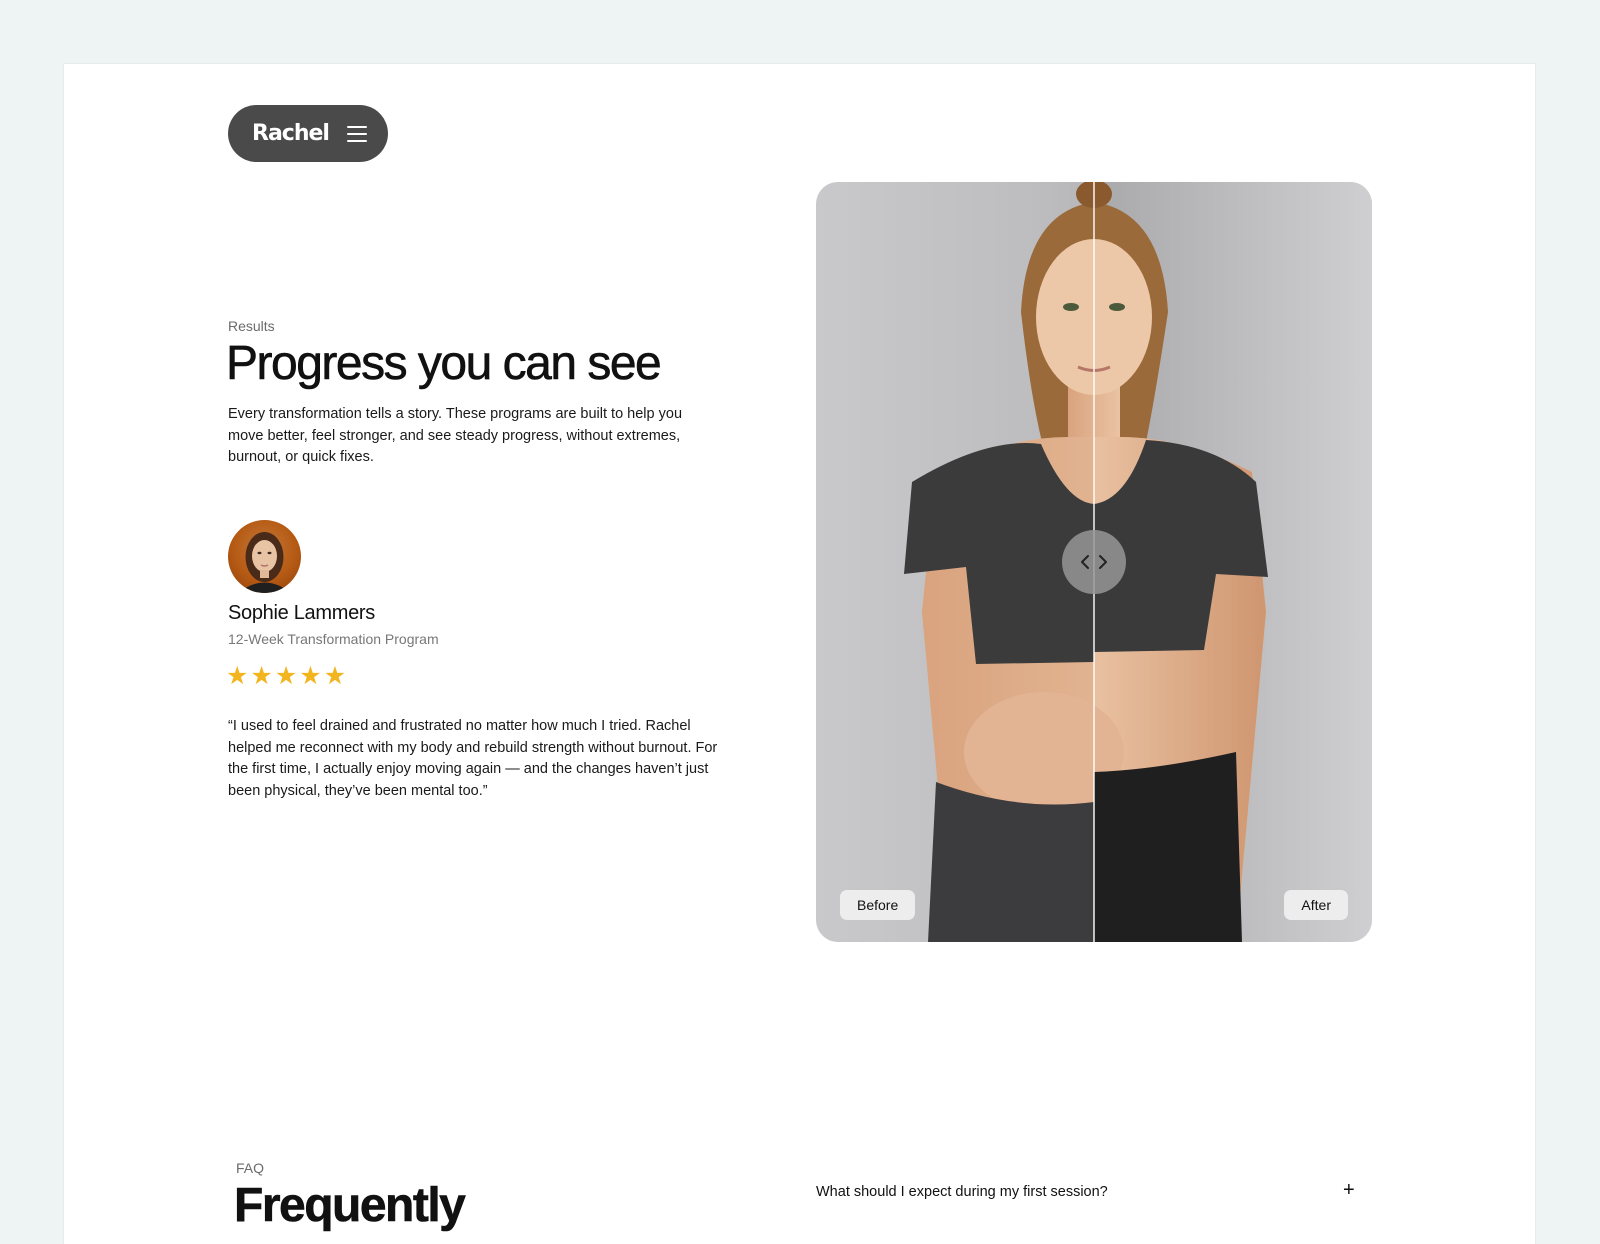  I want to click on star-rating: ★ ★ ★ ★ ★, so click(286, 676).